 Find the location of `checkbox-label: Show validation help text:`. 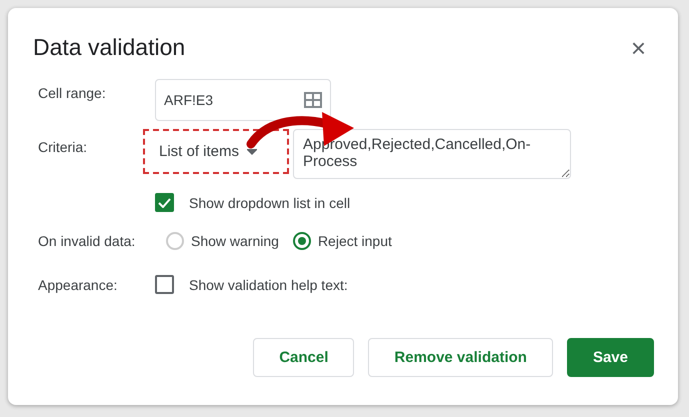

checkbox-label: Show validation help text: is located at coordinates (268, 284).